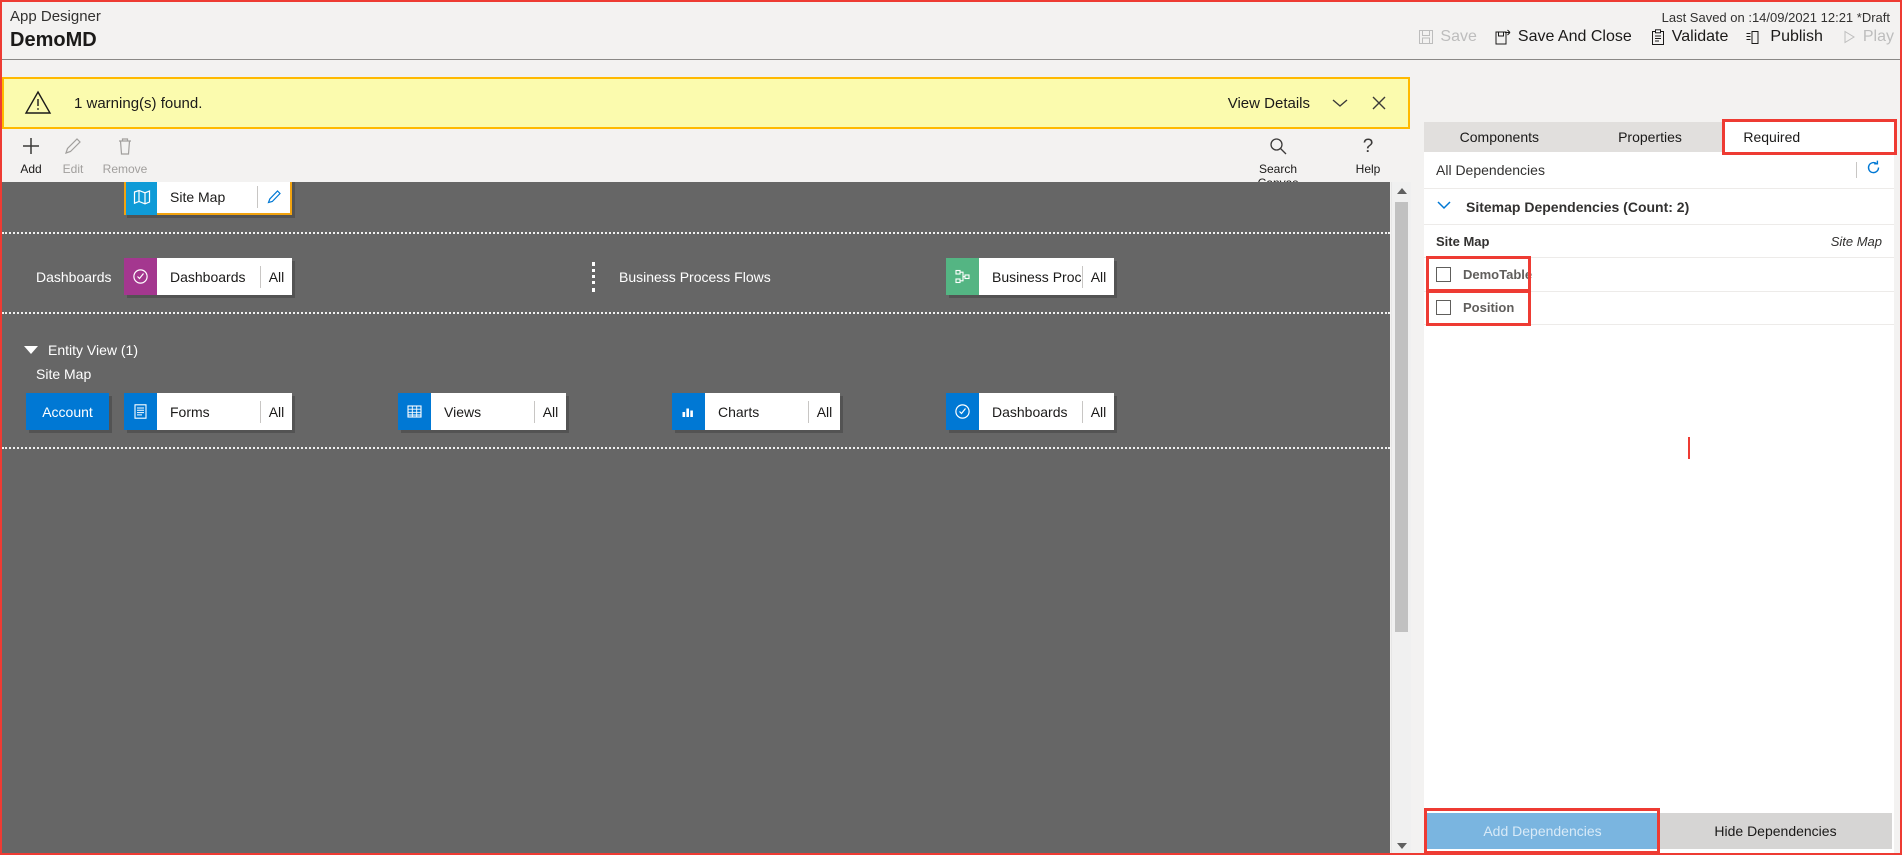  Describe the element at coordinates (824, 411) in the screenshot. I see `tile-charts-count: All` at that location.